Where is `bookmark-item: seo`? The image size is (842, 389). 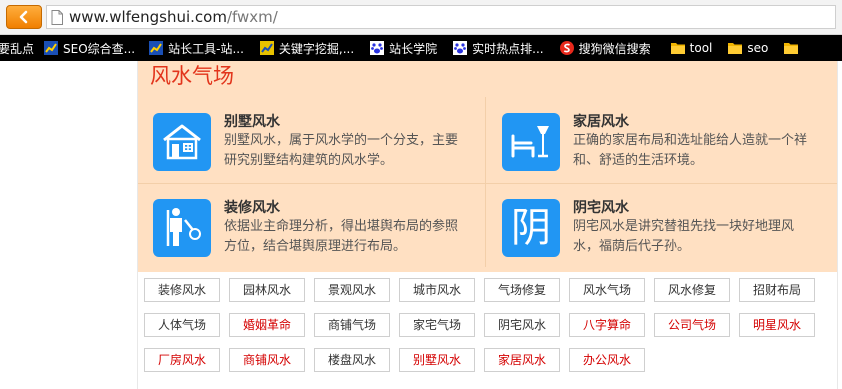
bookmark-item: seo is located at coordinates (756, 48).